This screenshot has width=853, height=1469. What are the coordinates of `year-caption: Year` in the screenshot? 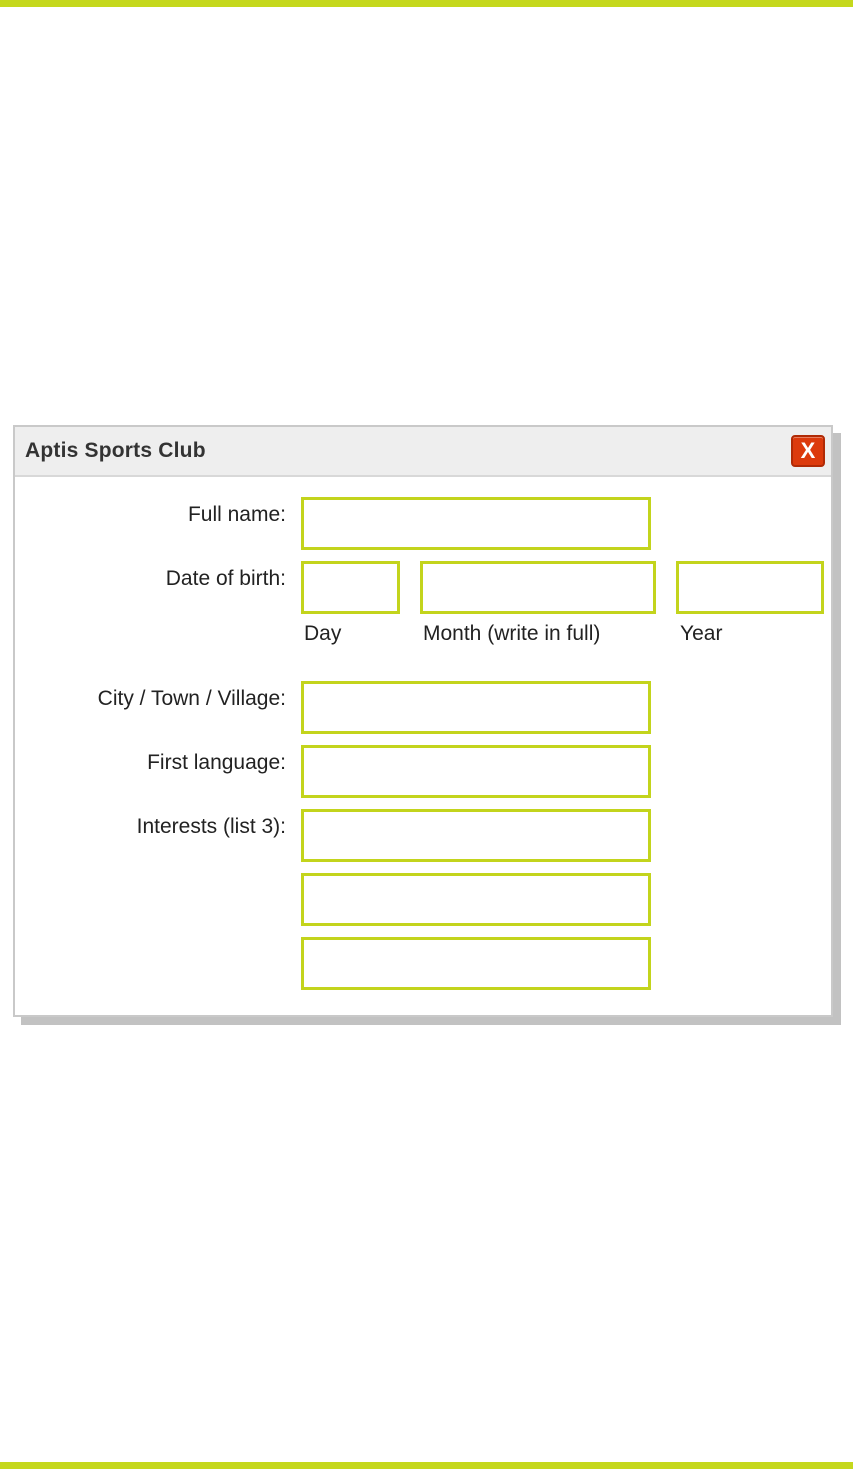 It's located at (701, 633).